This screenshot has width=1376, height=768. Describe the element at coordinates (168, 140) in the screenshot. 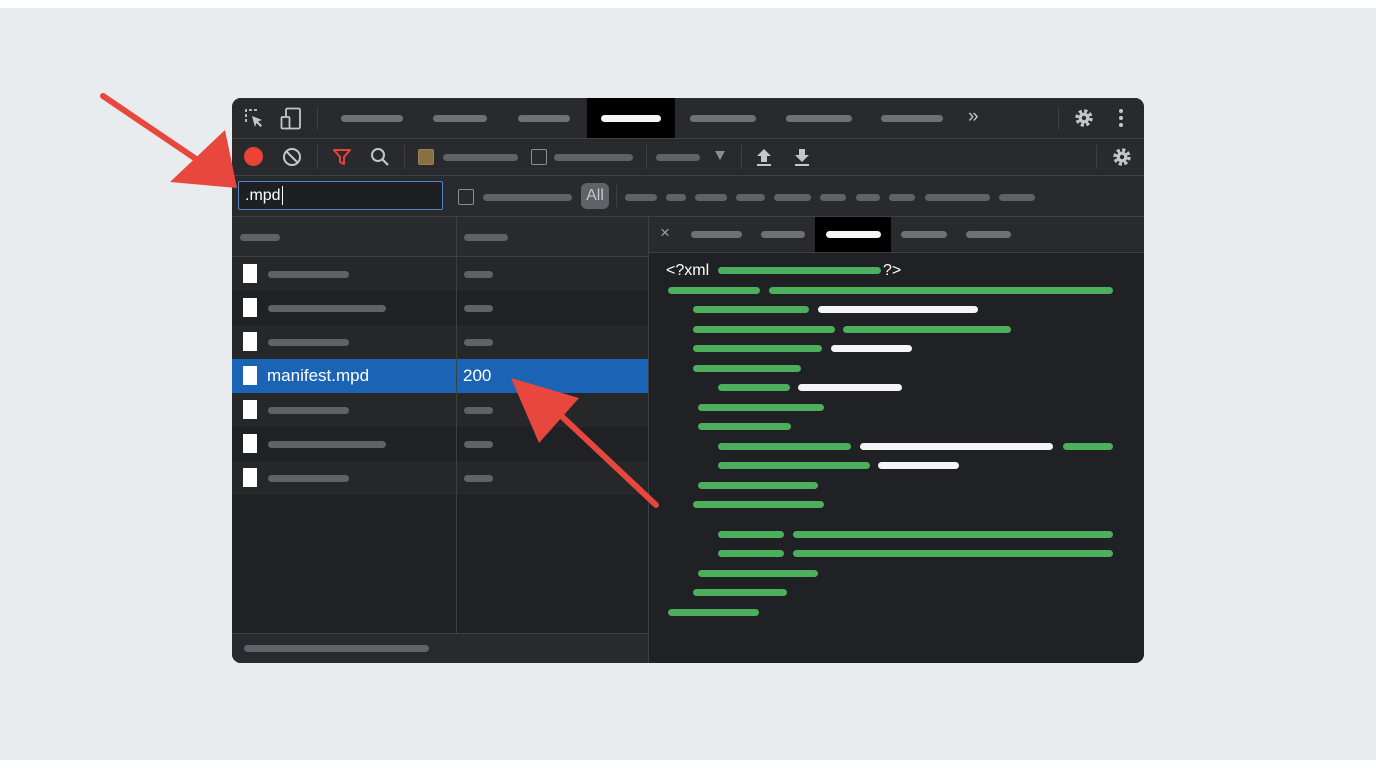

I see `annotation-arrow-filter` at that location.